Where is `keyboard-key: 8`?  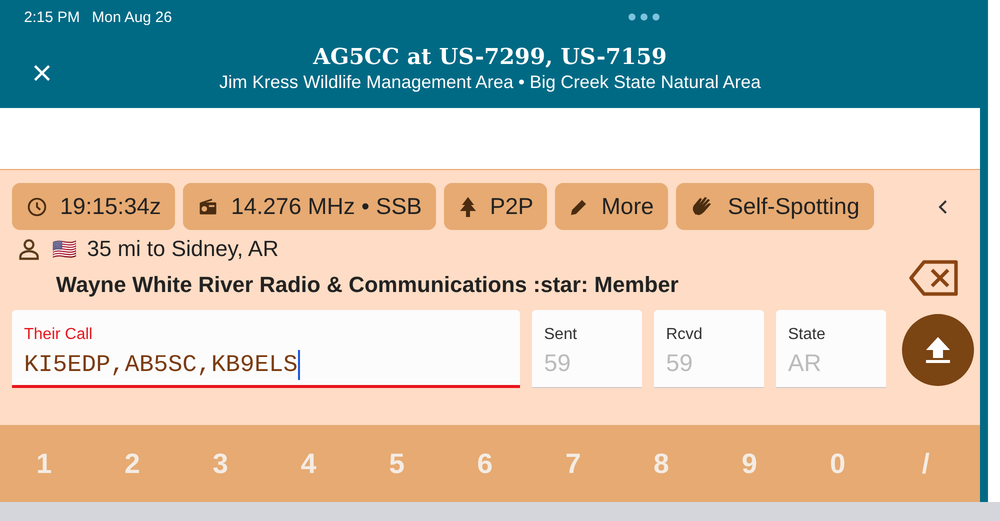
keyboard-key: 8 is located at coordinates (661, 463).